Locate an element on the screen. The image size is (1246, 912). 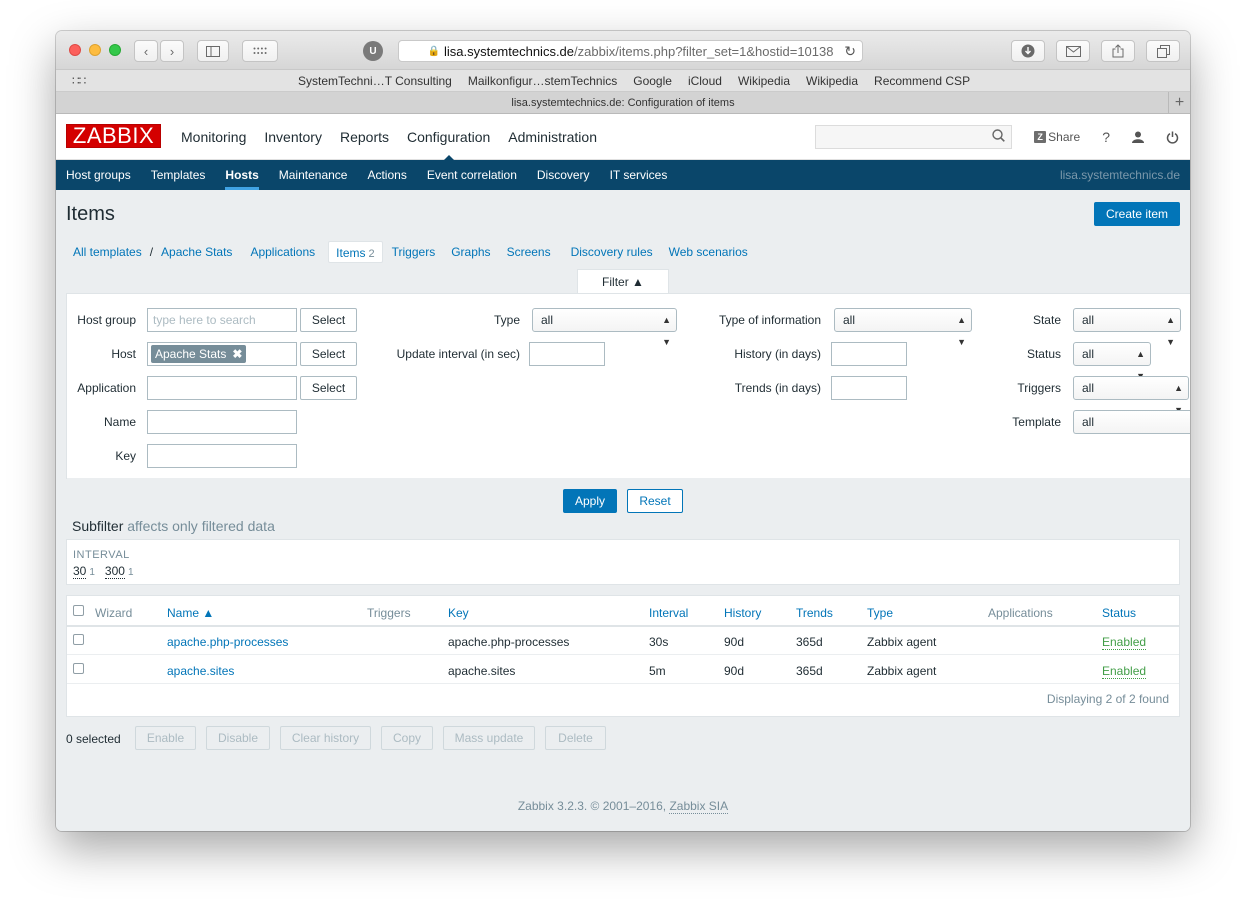
bookmark-item: SystemTechni…T Consulting is located at coordinates (375, 81).